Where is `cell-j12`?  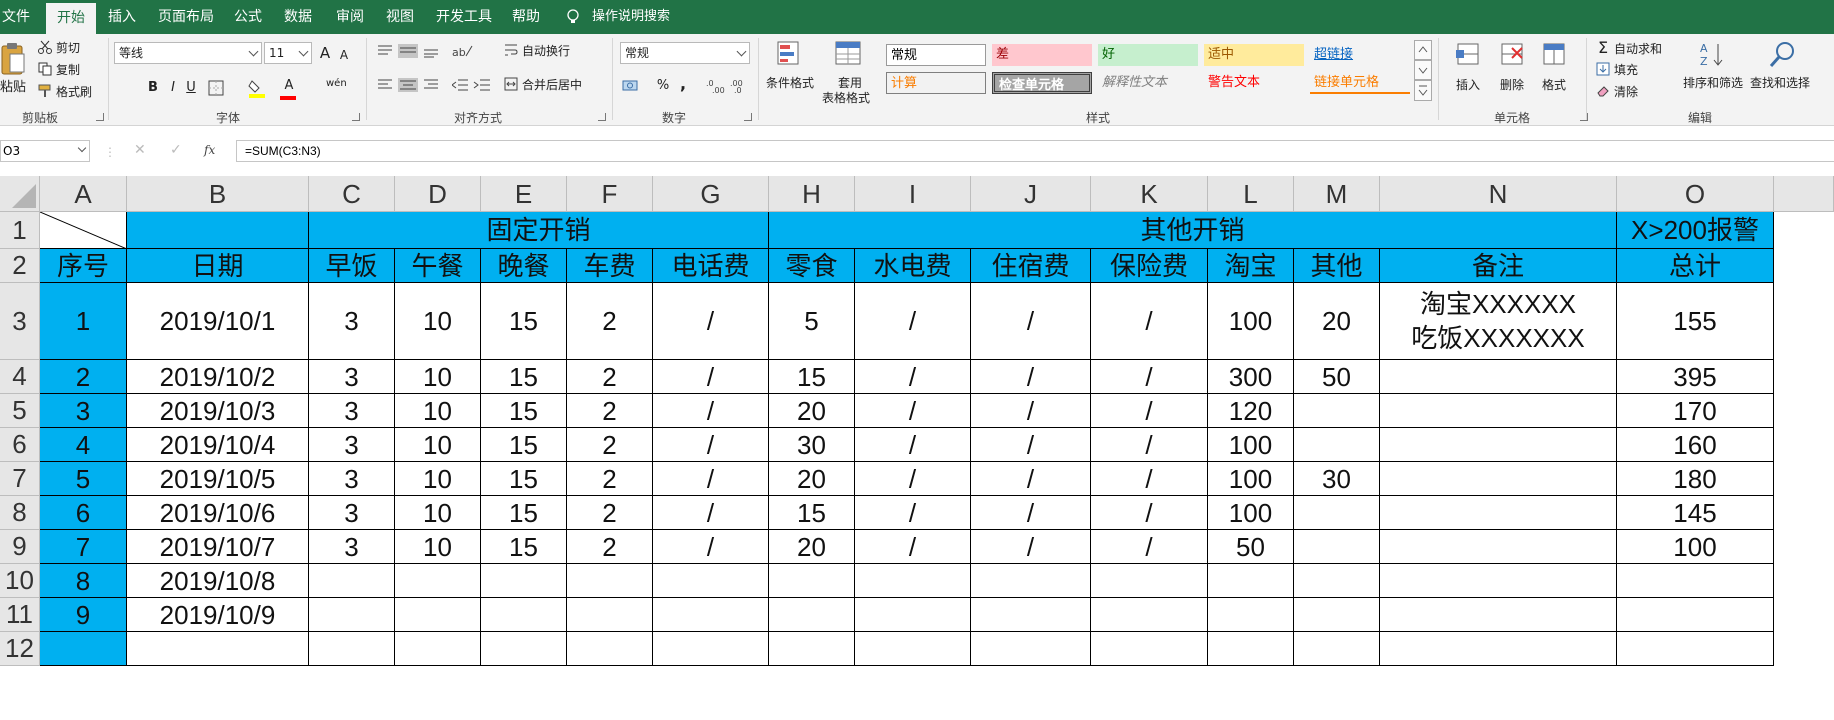
cell-j12 is located at coordinates (1031, 649).